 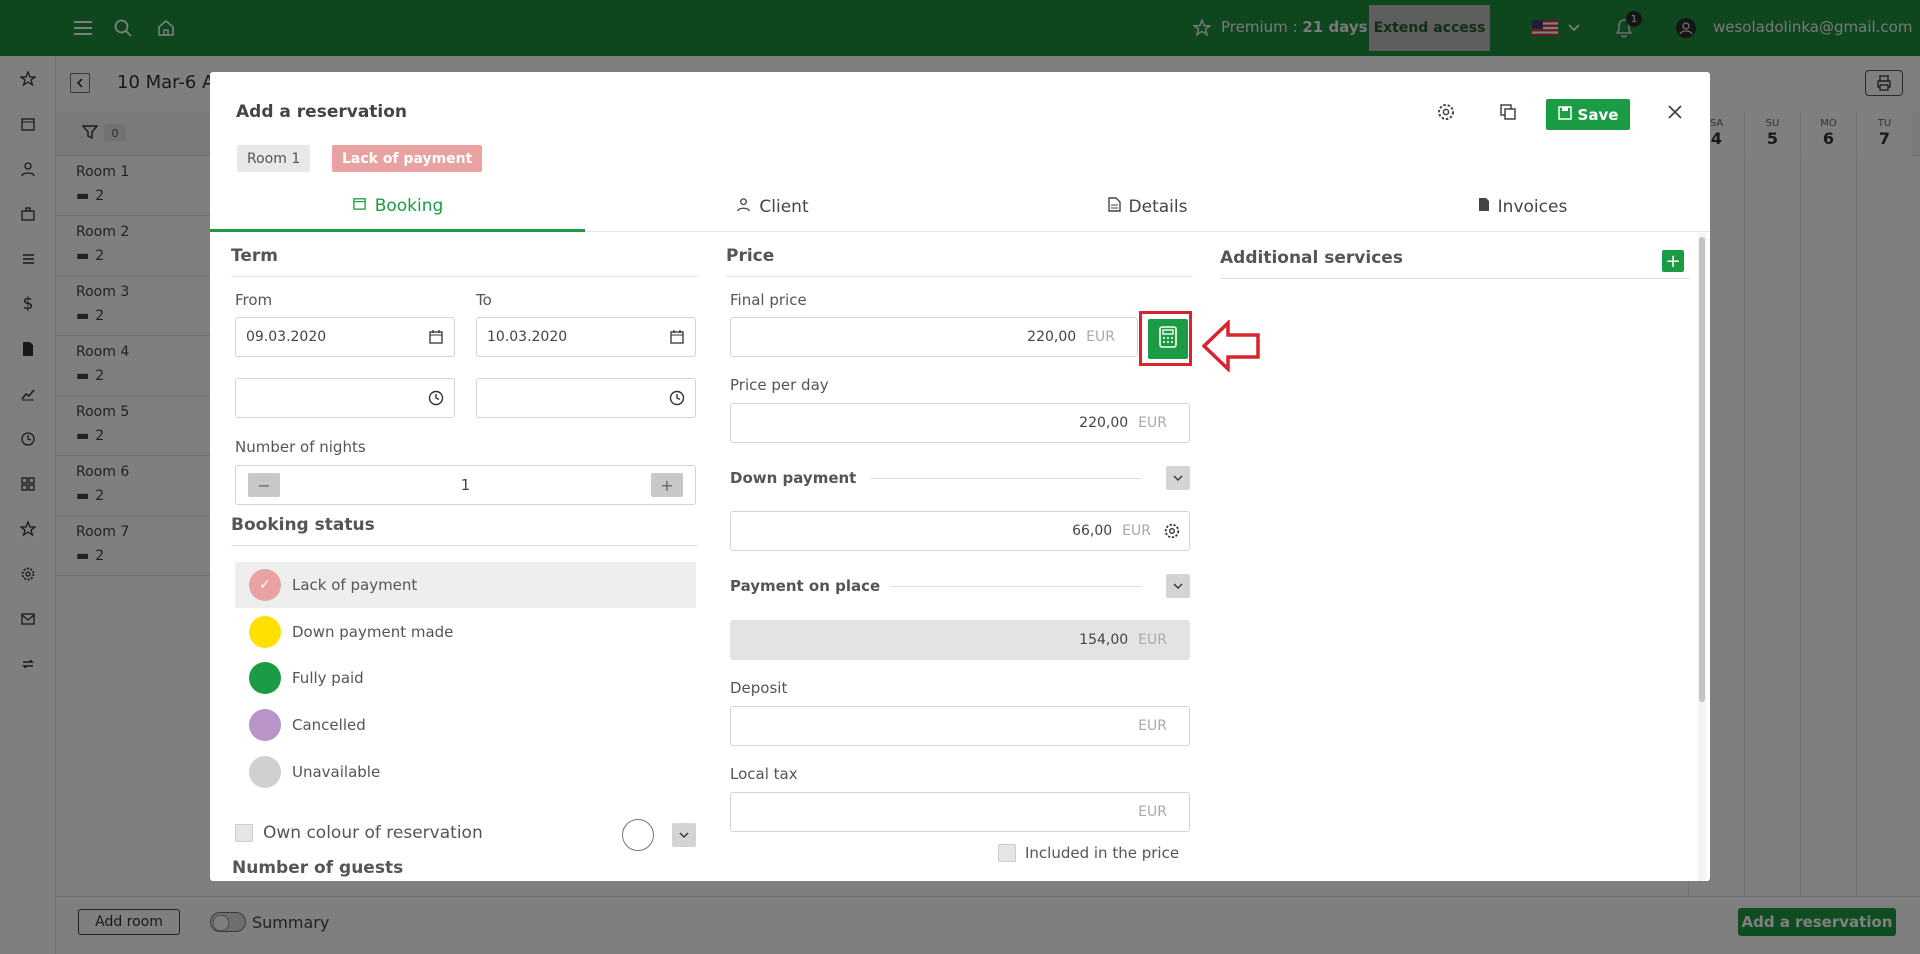 What do you see at coordinates (960, 640) in the screenshot?
I see `payment-on-place-field: 154,00 EUR` at bounding box center [960, 640].